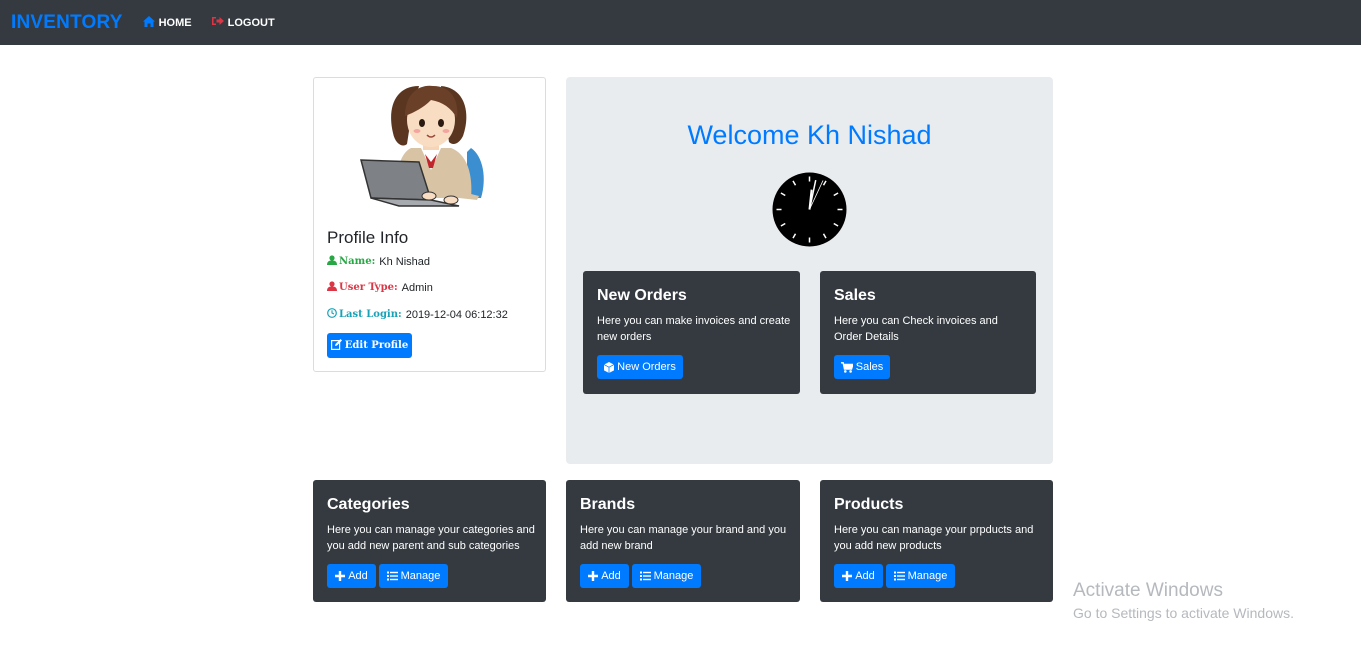 This screenshot has width=1361, height=654. I want to click on new-orders-title: New Orders, so click(642, 295).